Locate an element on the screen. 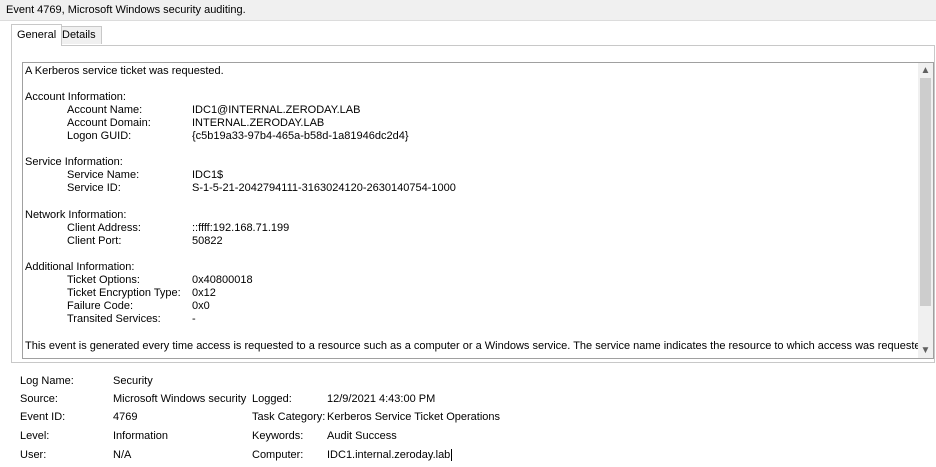  level-value: Information is located at coordinates (141, 436).